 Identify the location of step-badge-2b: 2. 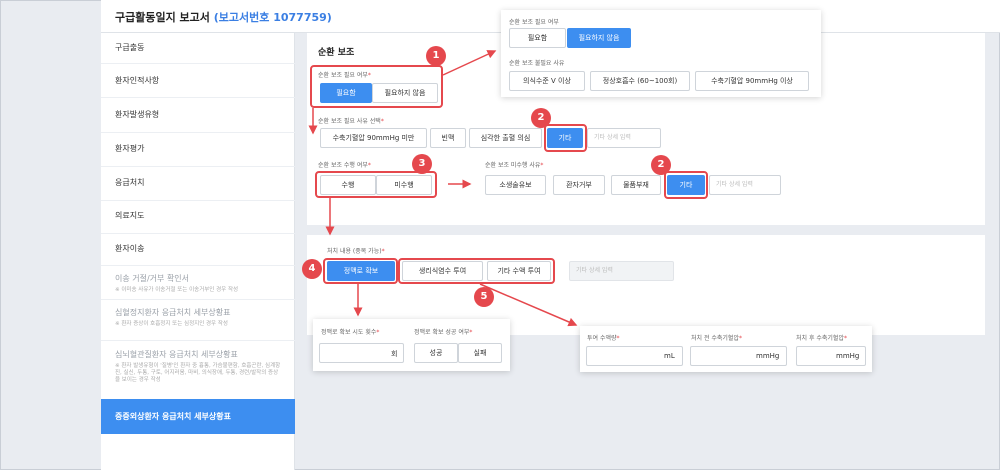
(661, 165).